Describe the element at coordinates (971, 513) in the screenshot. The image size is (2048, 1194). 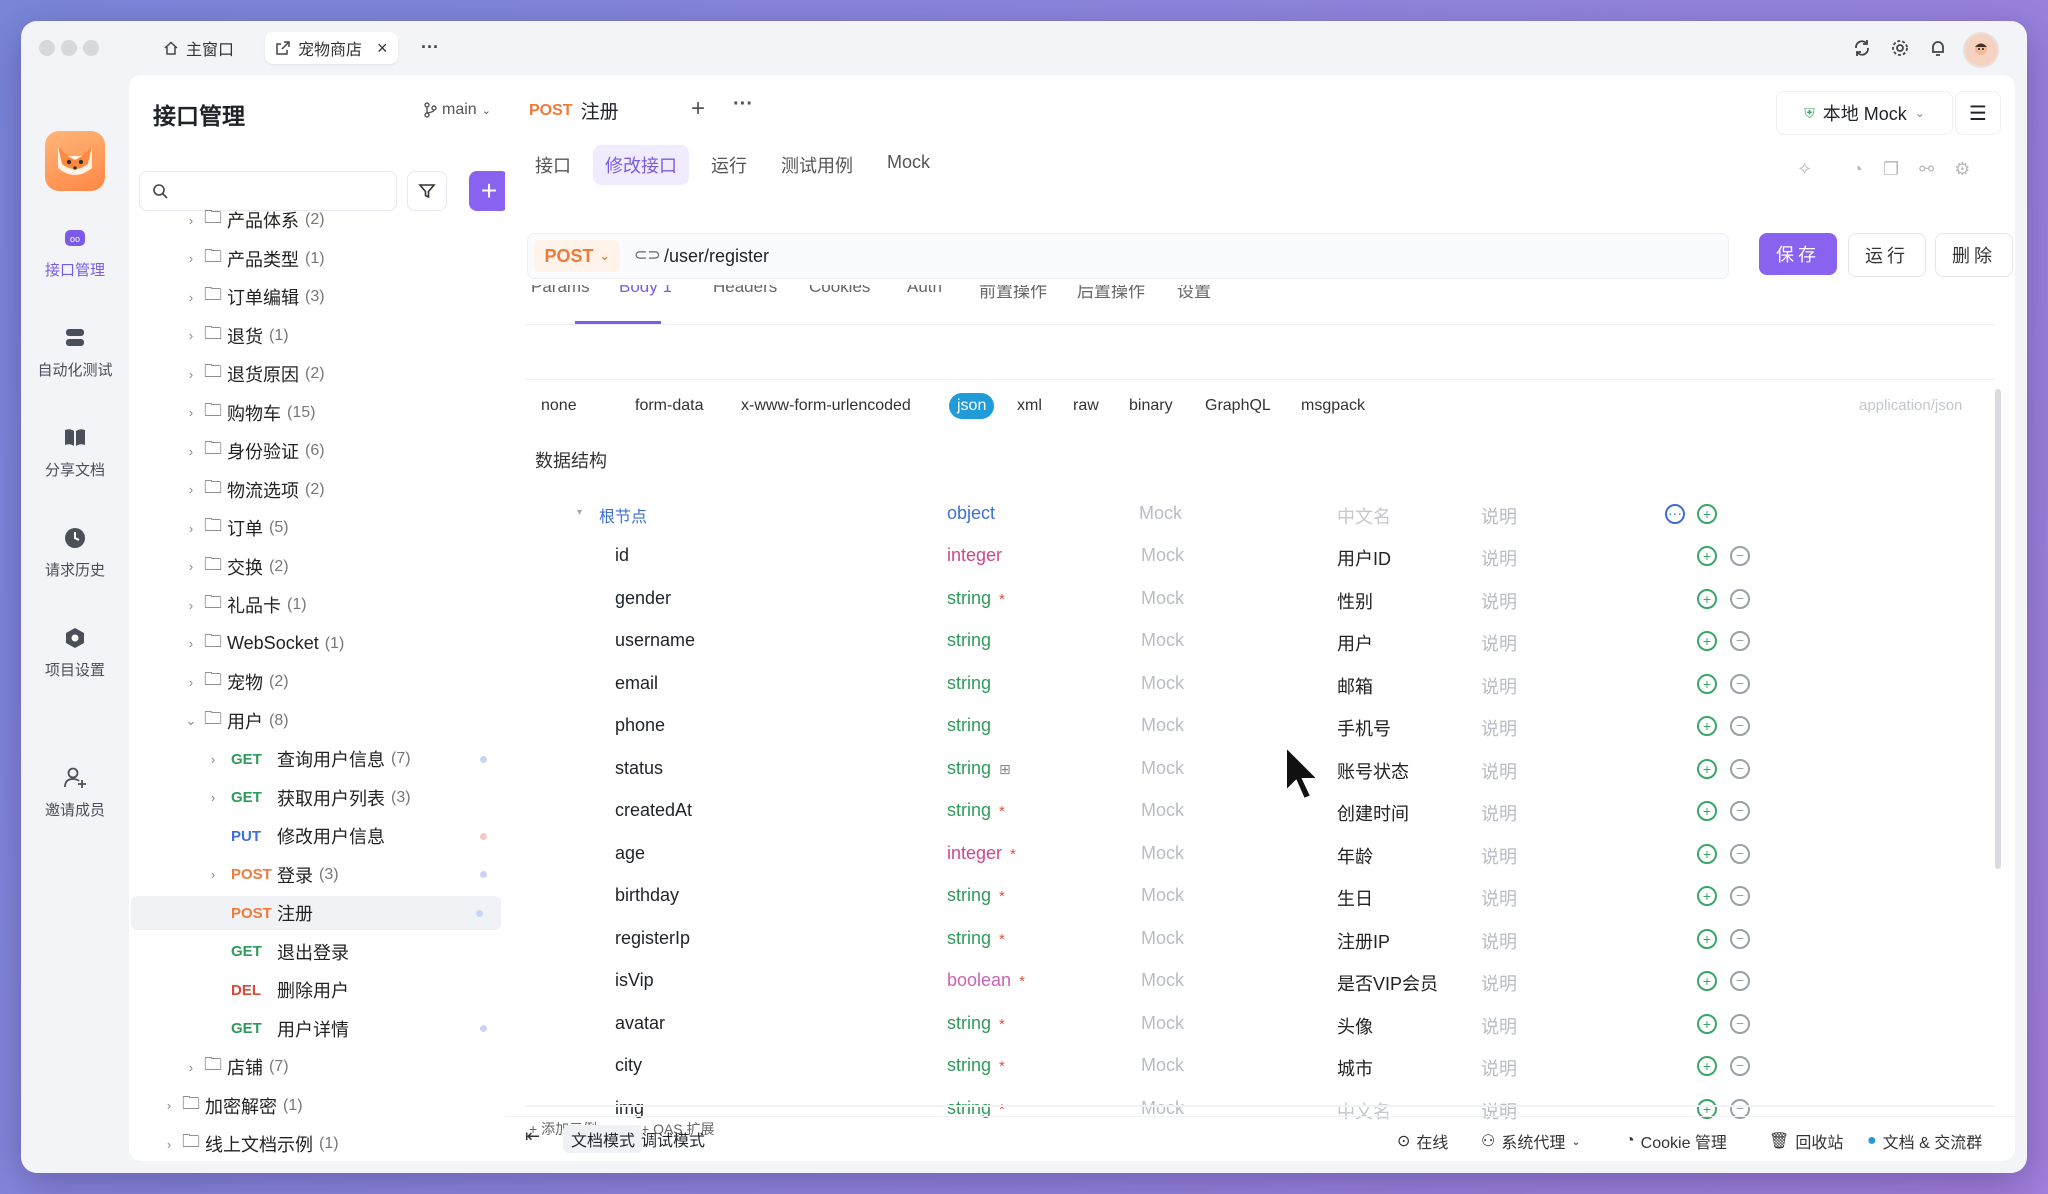
I see `field-type: object` at that location.